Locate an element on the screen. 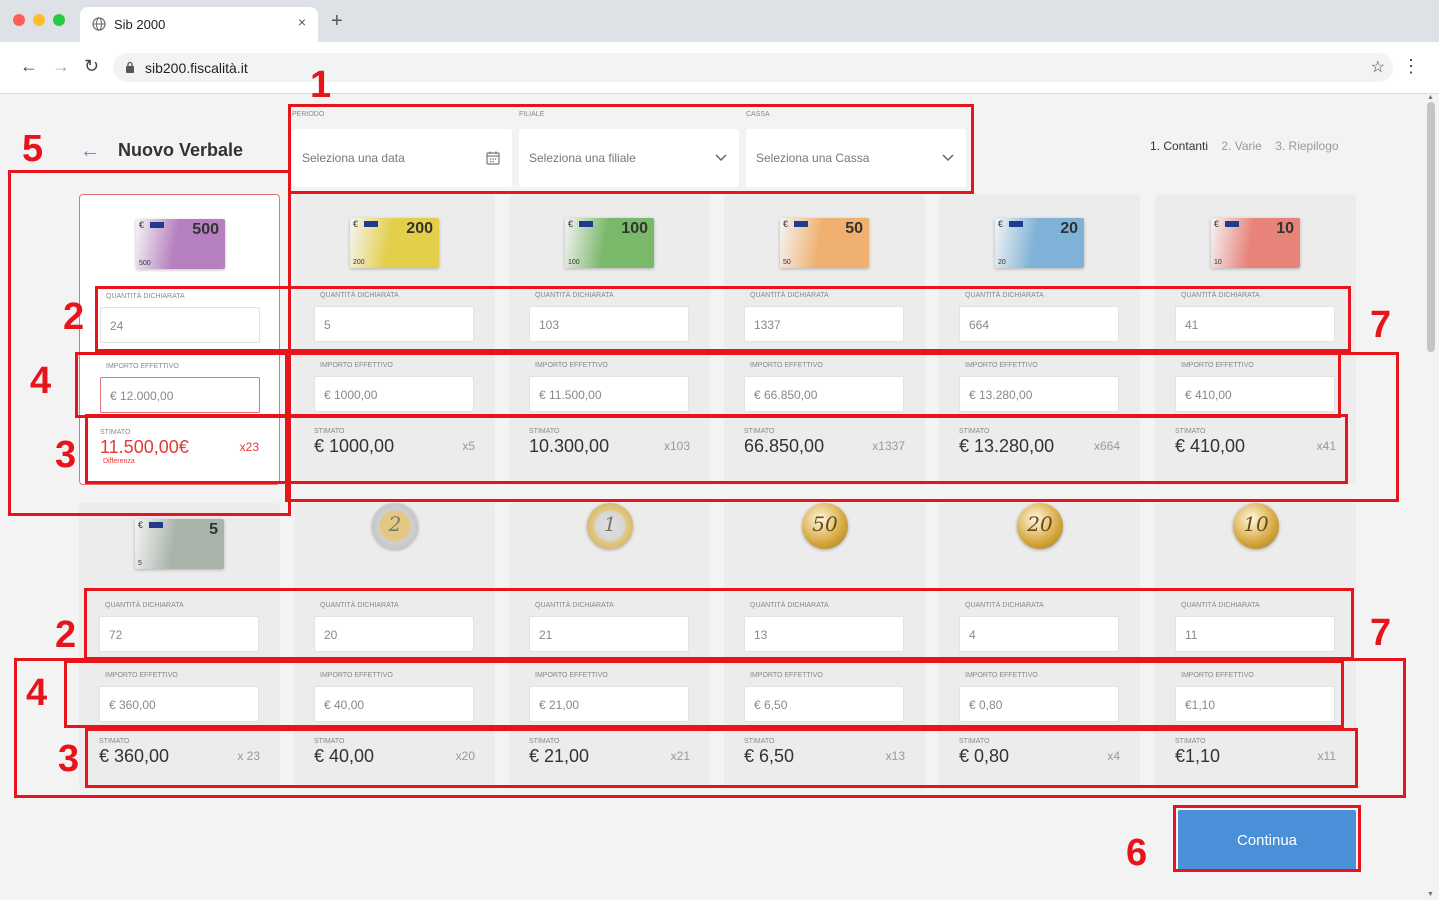  banknote-icon: €5 5 is located at coordinates (179, 544).